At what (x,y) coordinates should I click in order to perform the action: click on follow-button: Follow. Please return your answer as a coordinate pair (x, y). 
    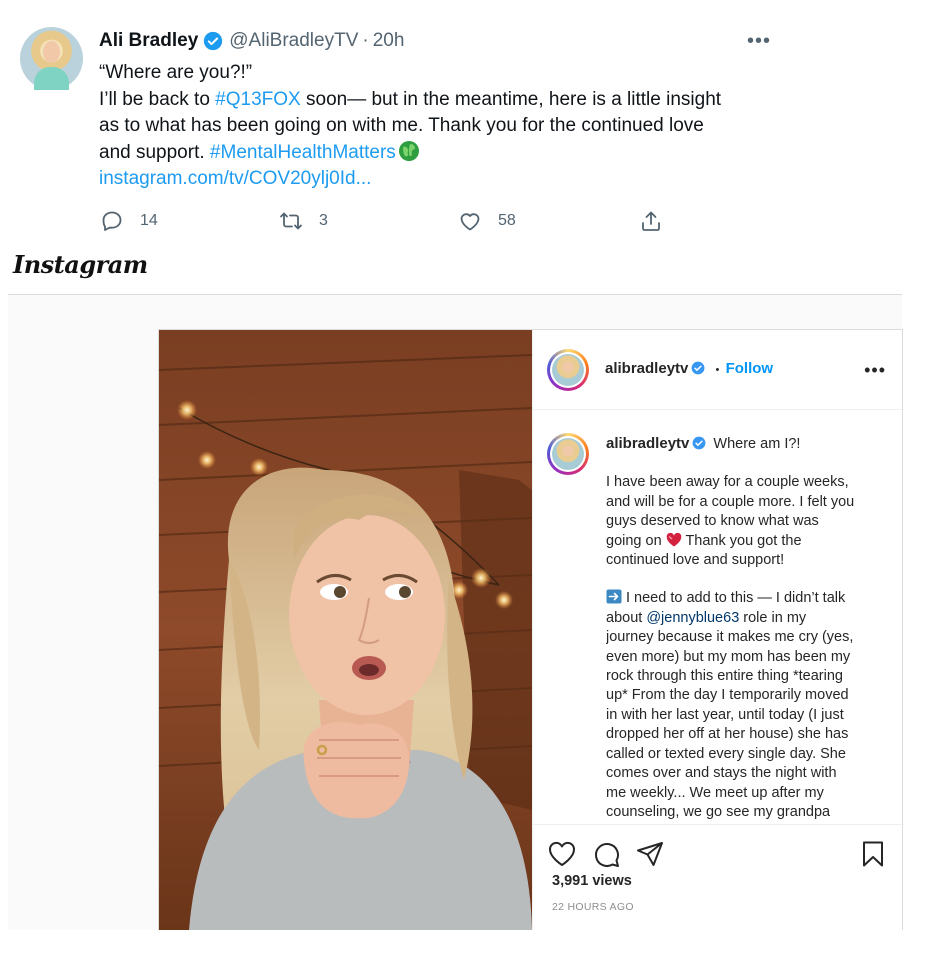
    Looking at the image, I should click on (750, 368).